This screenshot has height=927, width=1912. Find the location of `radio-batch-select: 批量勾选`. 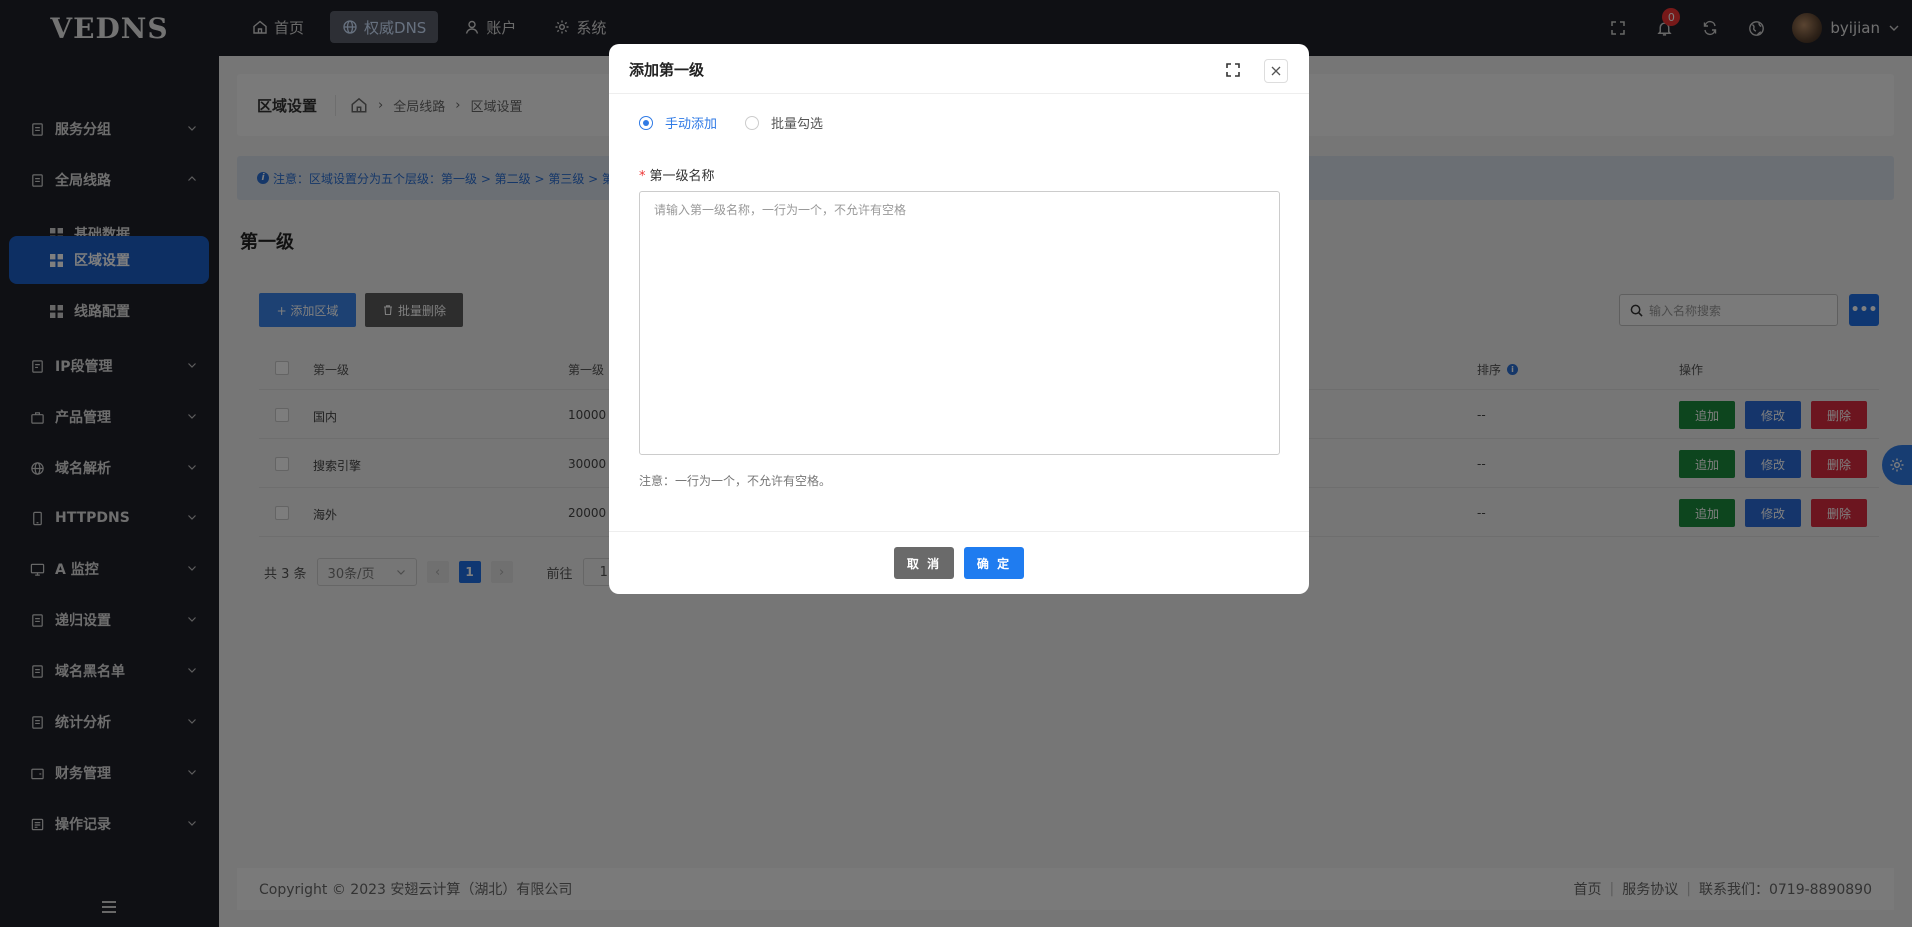

radio-batch-select: 批量勾选 is located at coordinates (784, 122).